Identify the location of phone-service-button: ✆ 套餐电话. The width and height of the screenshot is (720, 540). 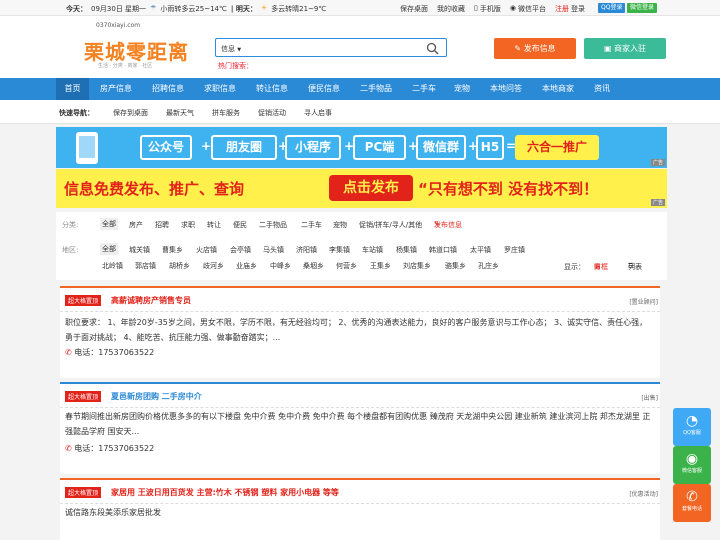
(692, 503).